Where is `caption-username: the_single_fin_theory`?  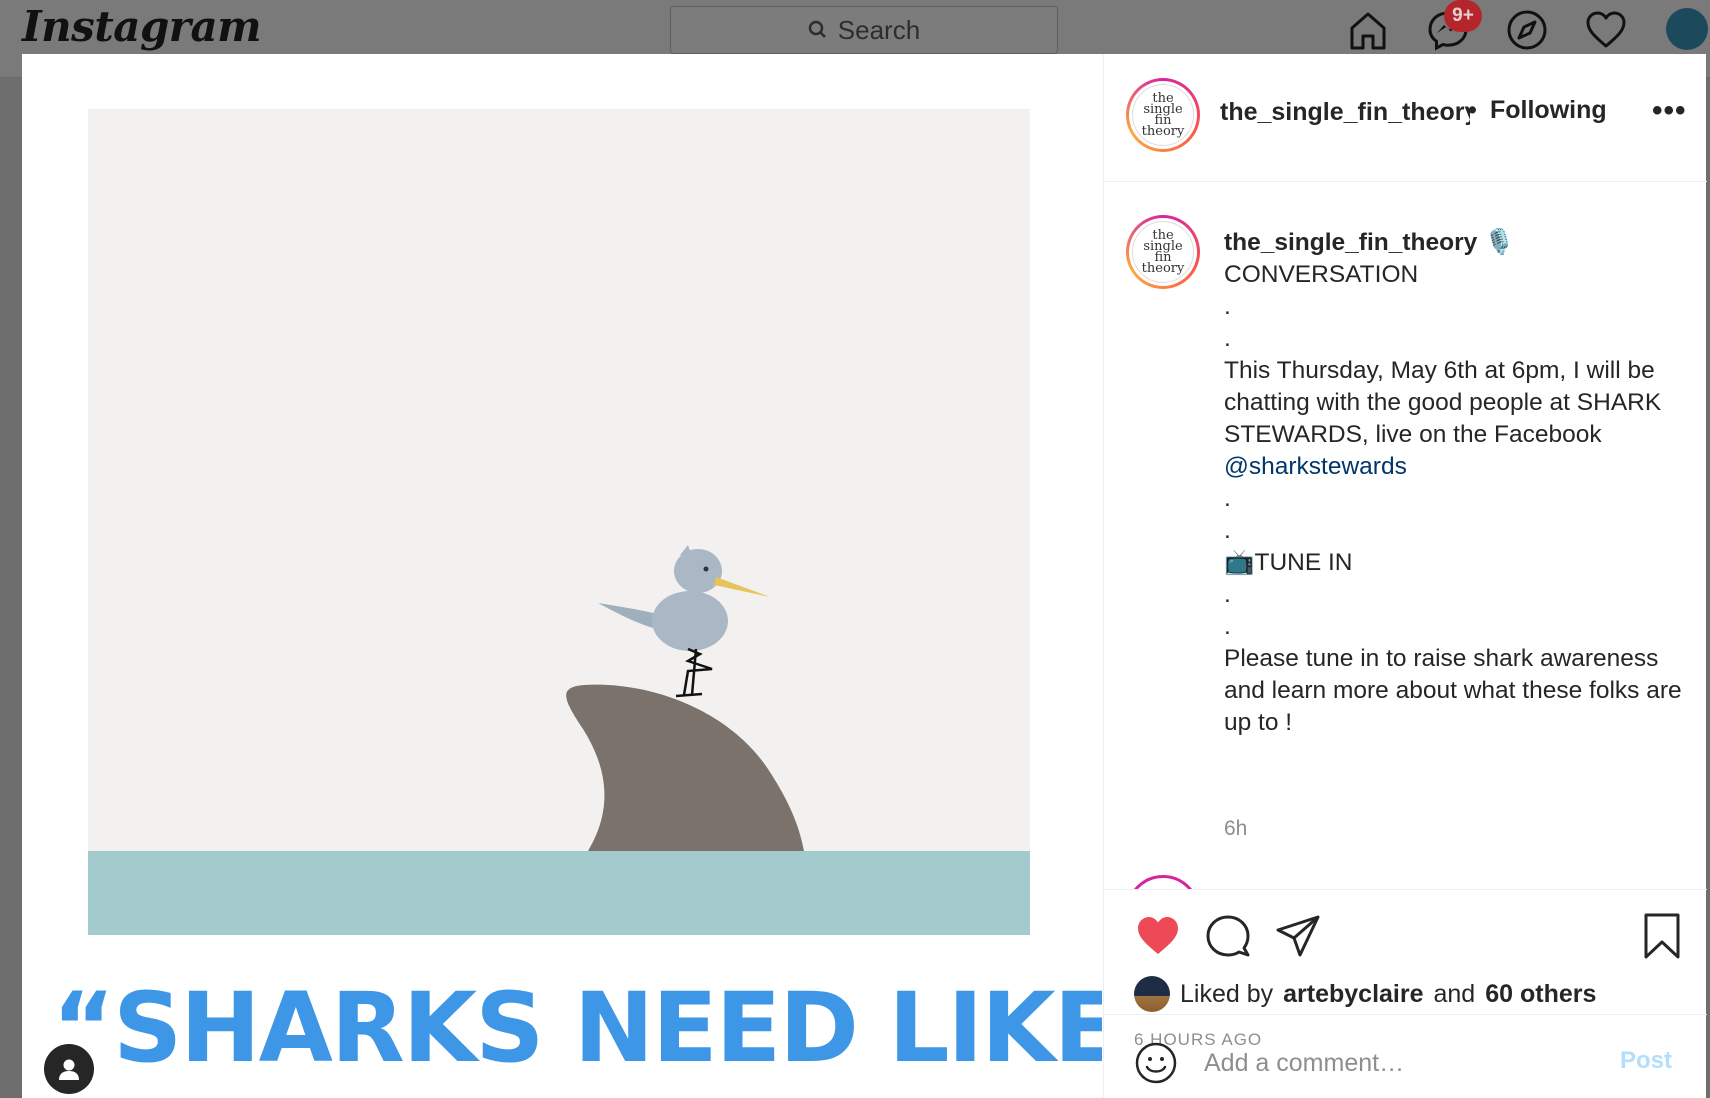
caption-username: the_single_fin_theory is located at coordinates (1350, 242).